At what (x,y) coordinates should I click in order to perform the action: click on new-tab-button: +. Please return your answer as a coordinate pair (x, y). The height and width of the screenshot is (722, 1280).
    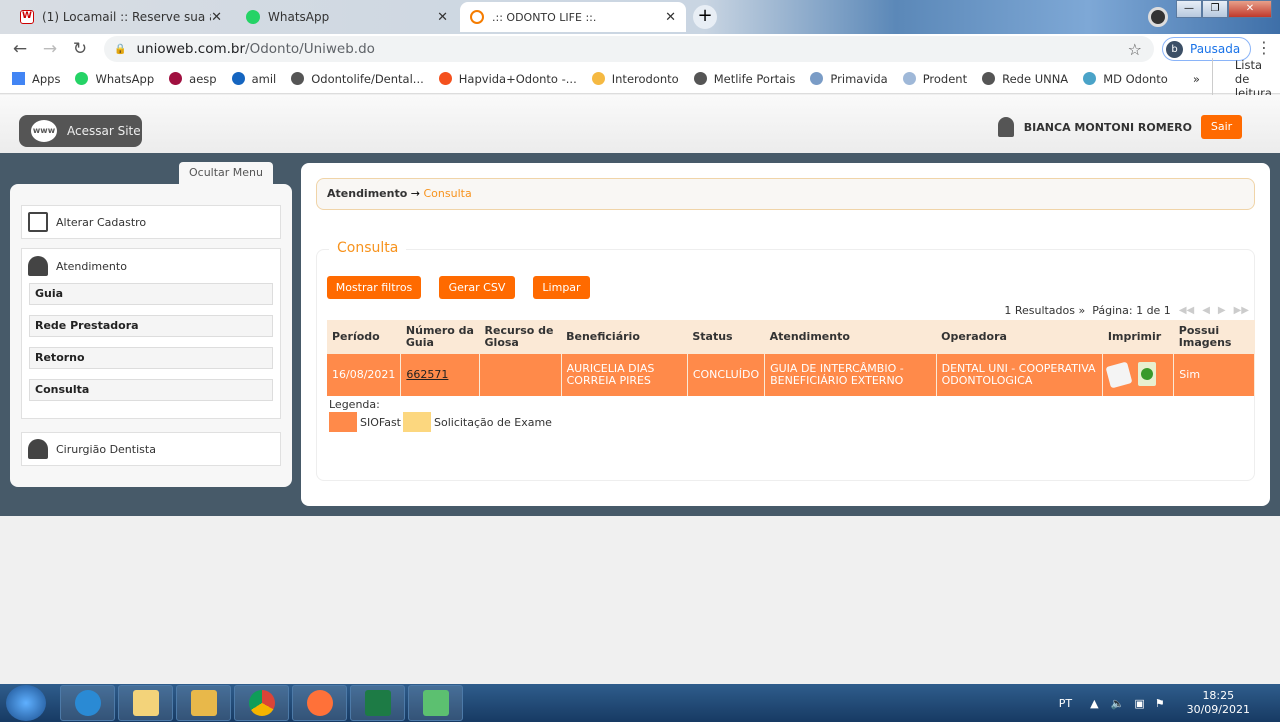
    Looking at the image, I should click on (705, 17).